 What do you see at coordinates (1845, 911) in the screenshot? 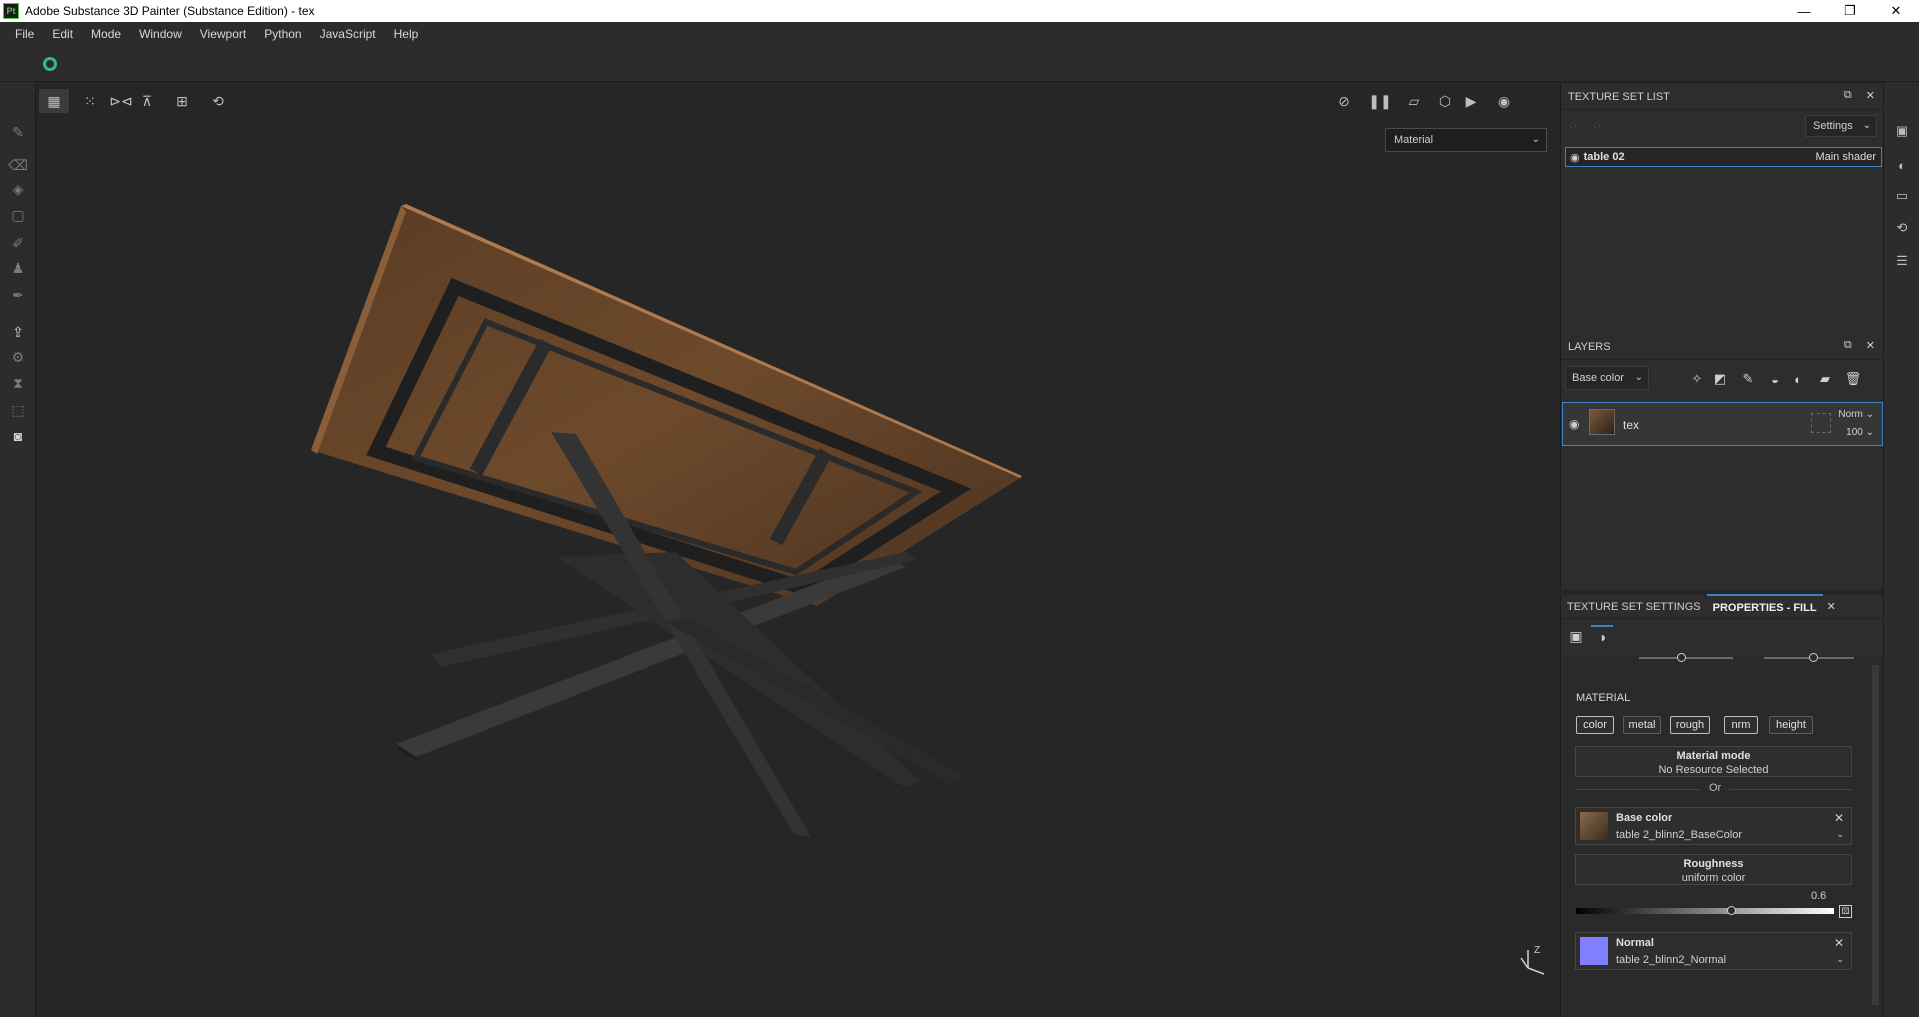
I see `random-seed-icon: ⚄` at bounding box center [1845, 911].